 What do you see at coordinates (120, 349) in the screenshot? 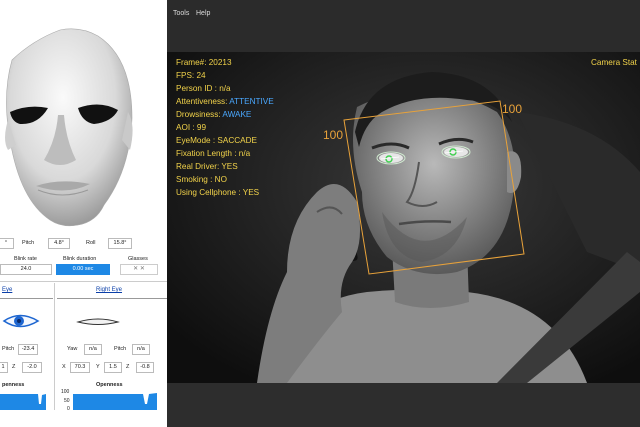
I see `right-pitch-label: Pitch` at bounding box center [120, 349].